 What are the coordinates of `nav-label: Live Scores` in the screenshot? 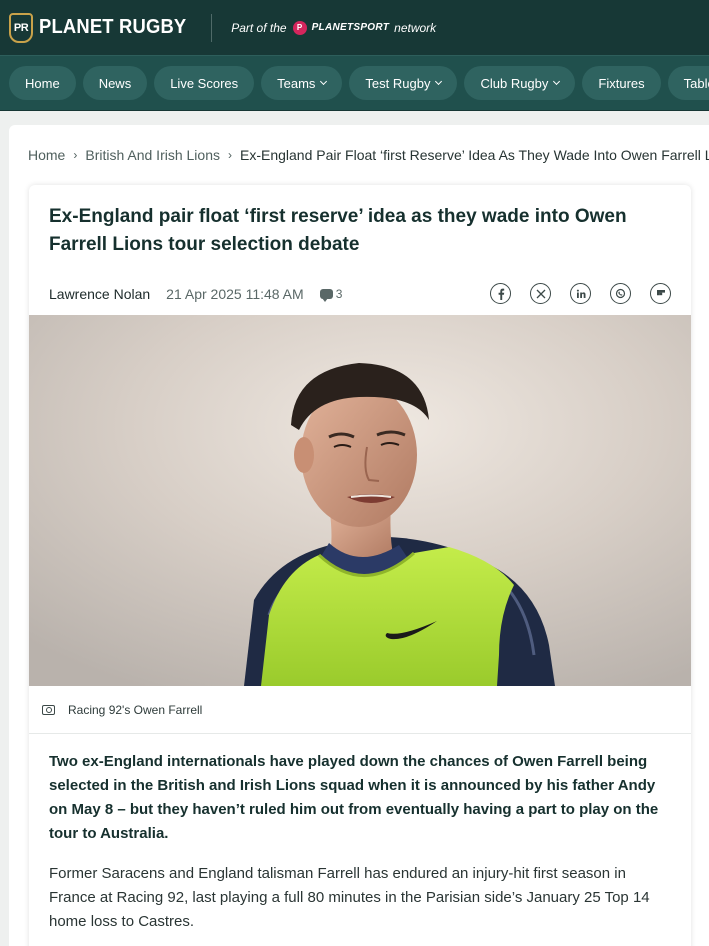 It's located at (204, 83).